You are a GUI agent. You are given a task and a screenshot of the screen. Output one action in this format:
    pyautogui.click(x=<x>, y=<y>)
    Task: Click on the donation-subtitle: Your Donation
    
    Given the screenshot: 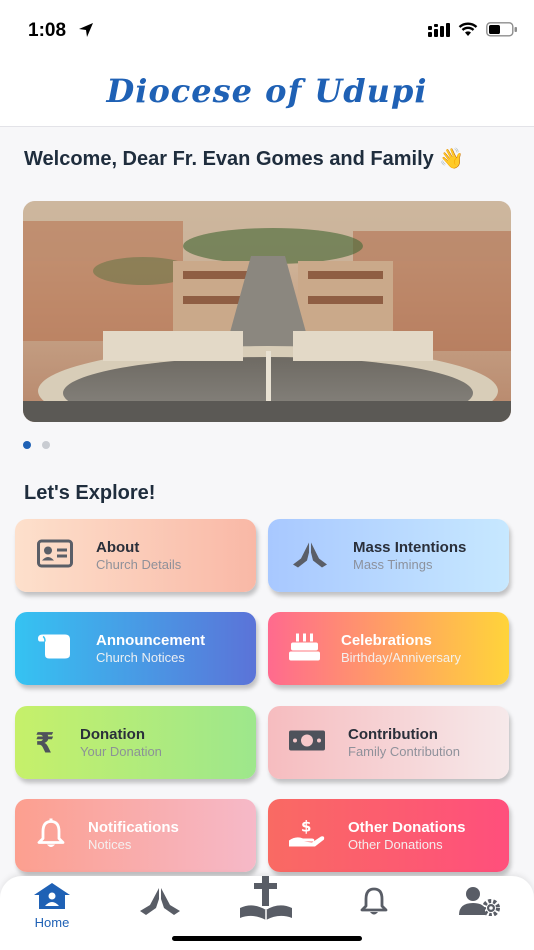 What is the action you would take?
    pyautogui.click(x=121, y=751)
    